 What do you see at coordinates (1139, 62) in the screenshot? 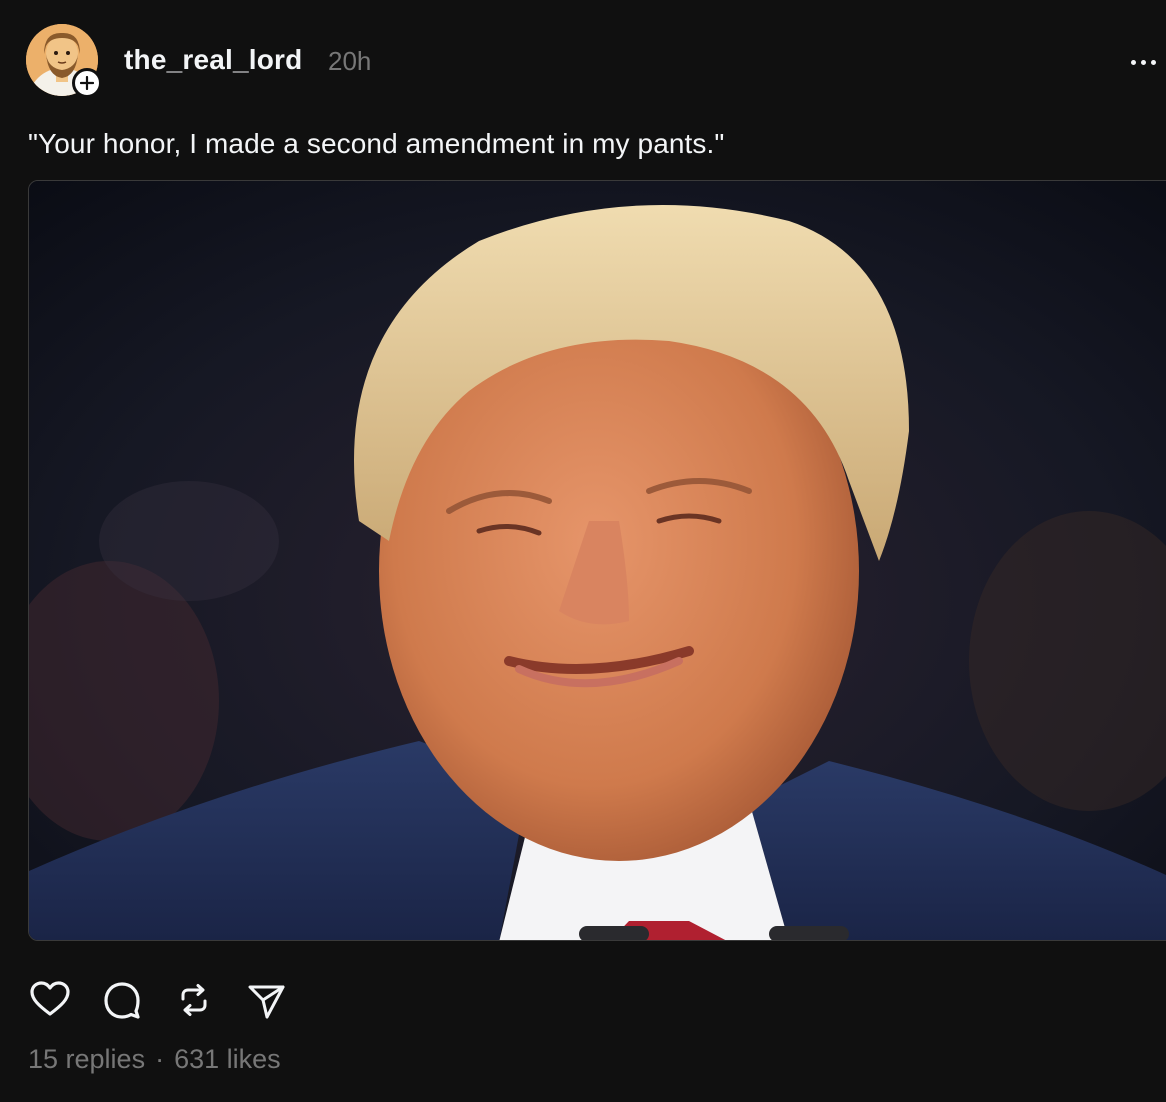
I see `more-options-button` at bounding box center [1139, 62].